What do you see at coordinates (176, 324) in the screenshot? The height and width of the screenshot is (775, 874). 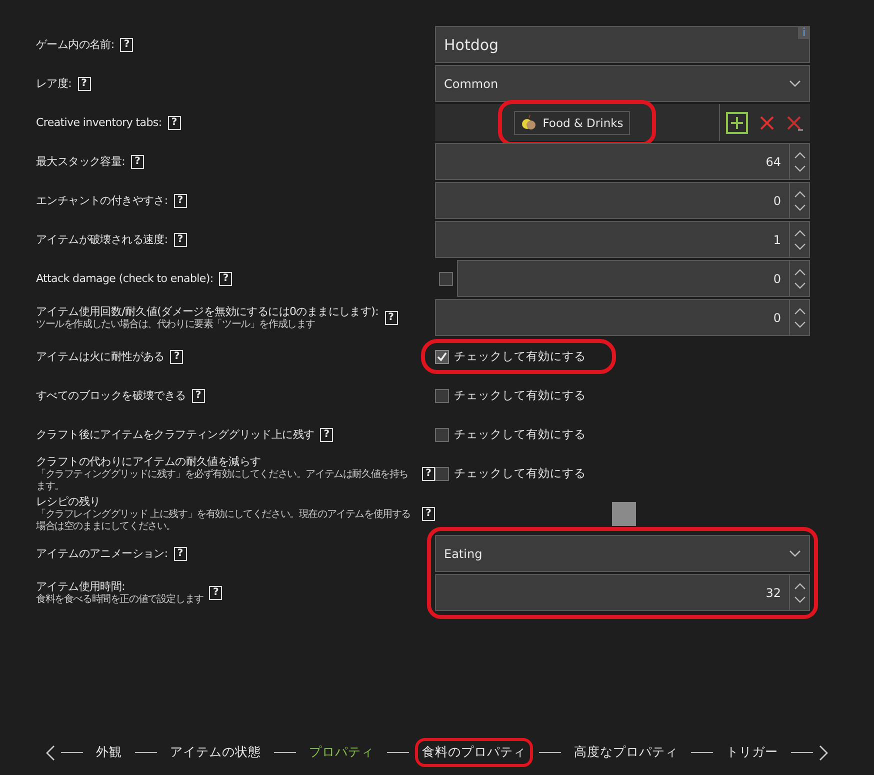 I see `field-hint: ツールを作成したい場合は、代わりに要素「ツール」を作成します` at bounding box center [176, 324].